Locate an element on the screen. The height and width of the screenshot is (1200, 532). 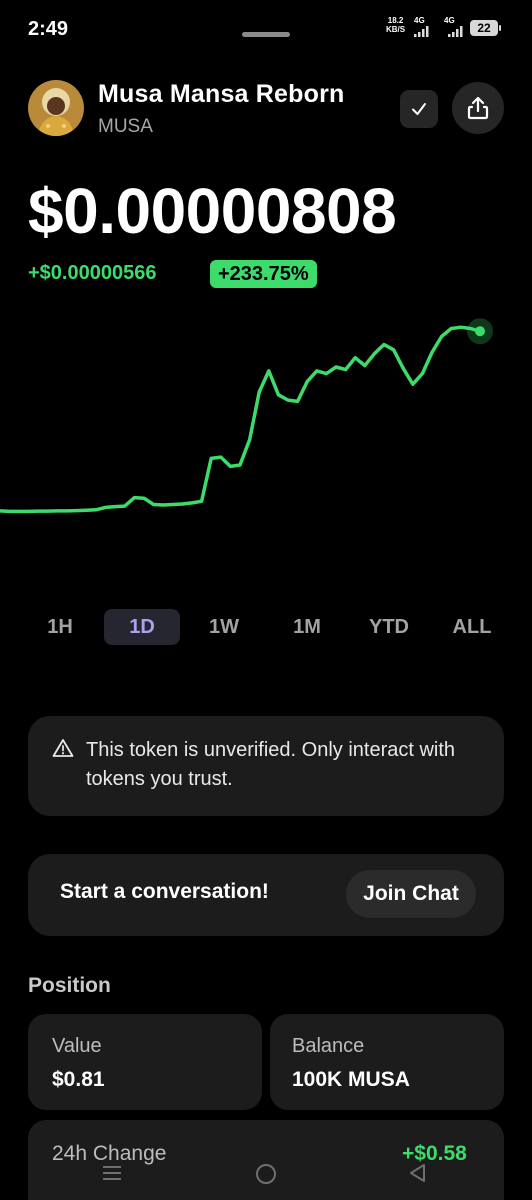
current-point is located at coordinates (480, 331).